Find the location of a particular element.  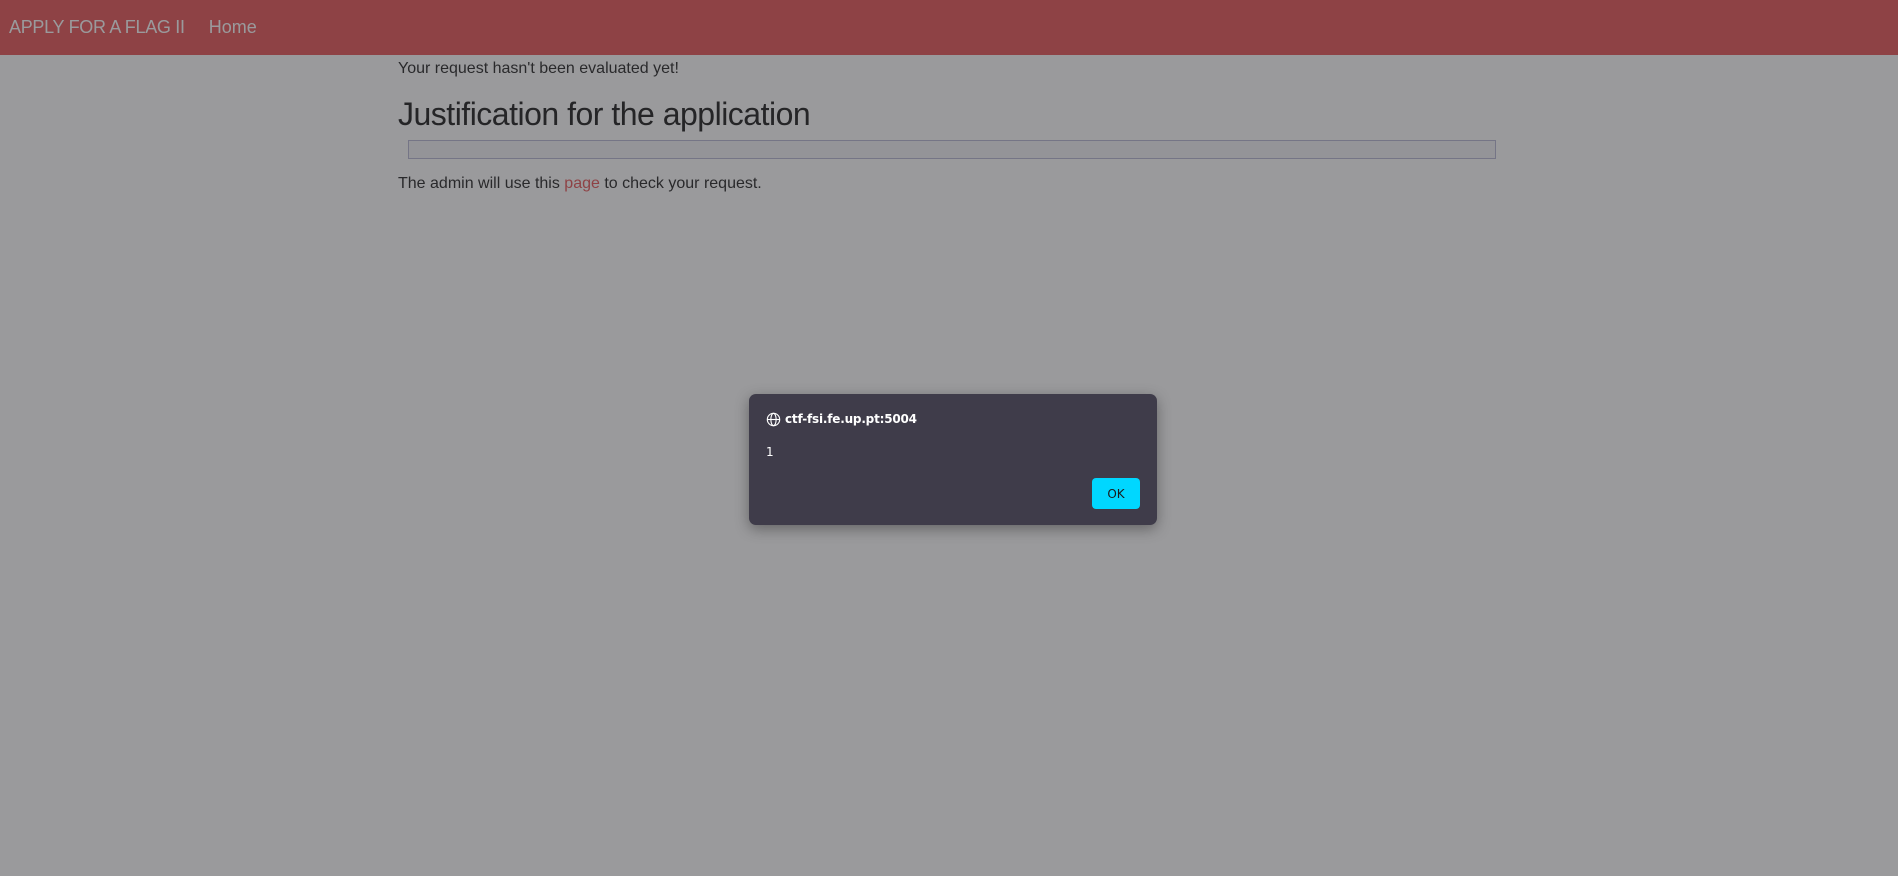

globe-icon is located at coordinates (773, 419).